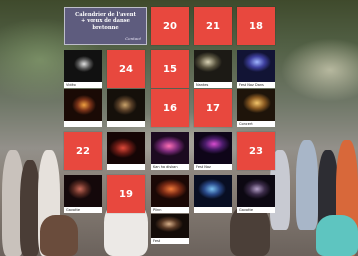  I want to click on day-tile-22: 22, so click(83, 151).